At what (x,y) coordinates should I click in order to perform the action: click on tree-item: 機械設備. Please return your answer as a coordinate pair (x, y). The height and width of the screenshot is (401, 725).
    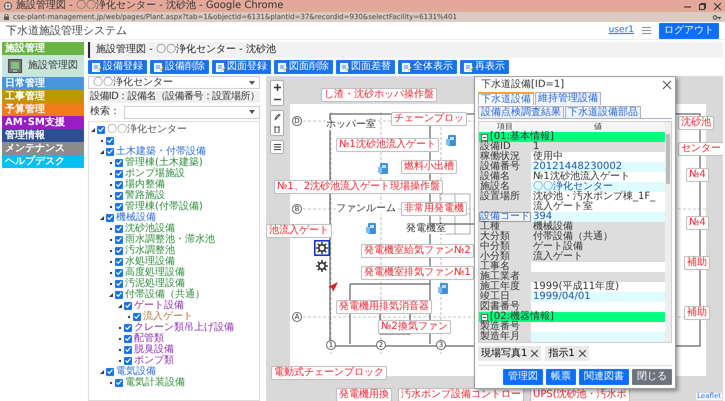
    Looking at the image, I should click on (136, 217).